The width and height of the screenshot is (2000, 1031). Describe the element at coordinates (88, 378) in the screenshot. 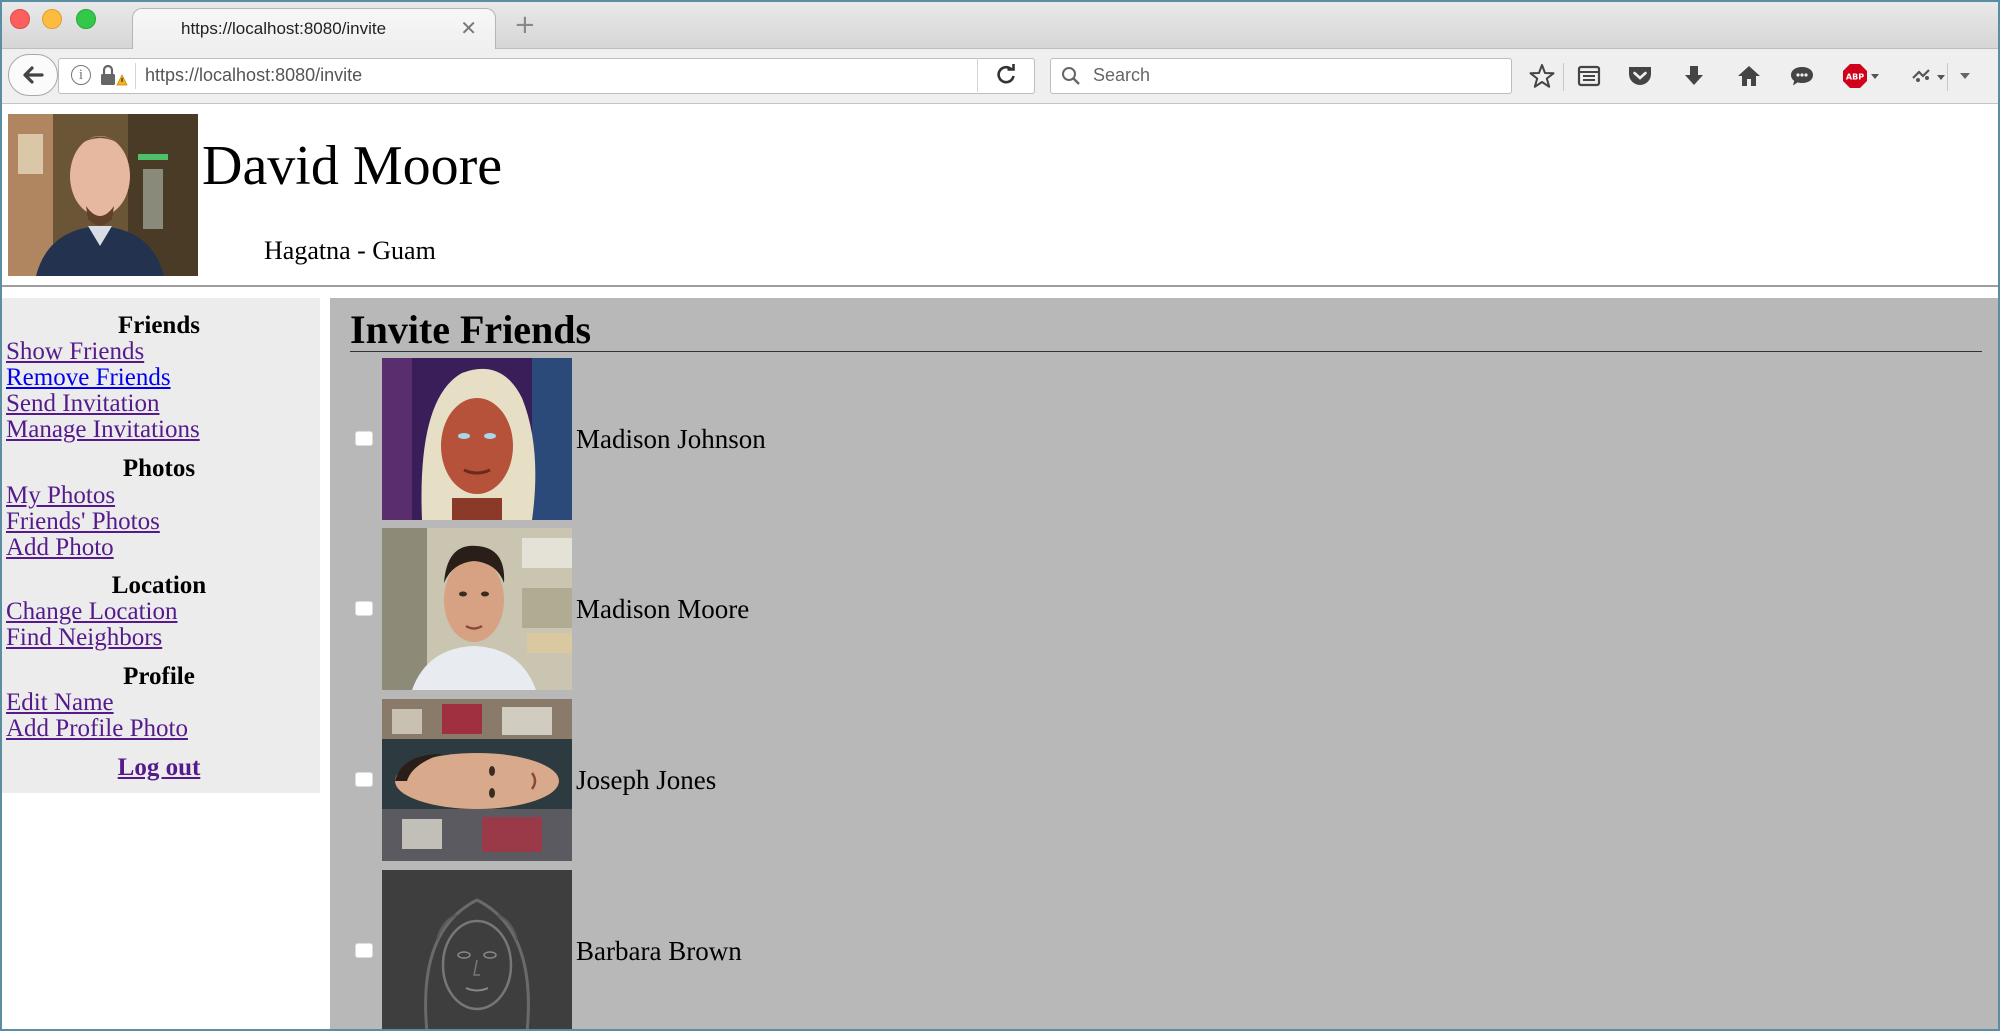

I see `sidebar-link-remove-friends: Remove Friends` at that location.